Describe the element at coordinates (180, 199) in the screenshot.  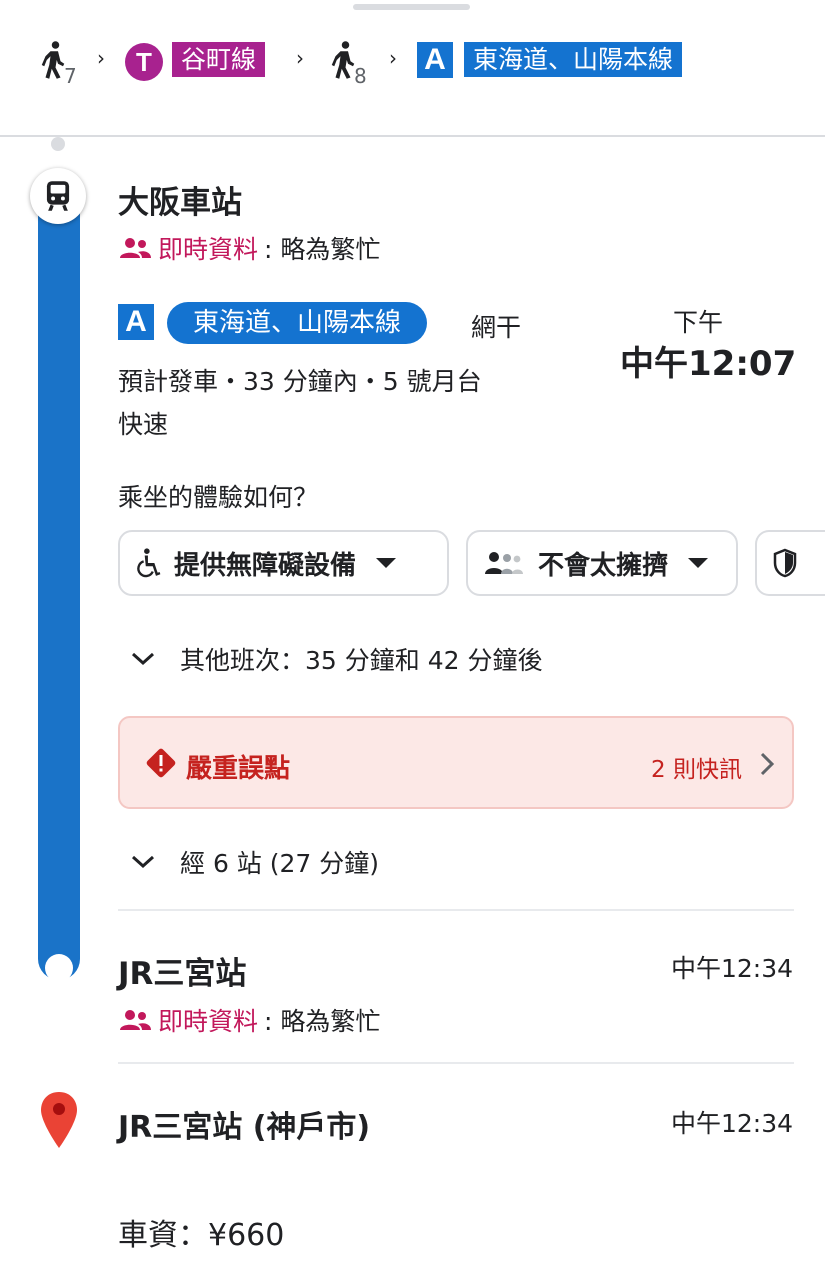
I see `departure-station-name: 大阪車站` at that location.